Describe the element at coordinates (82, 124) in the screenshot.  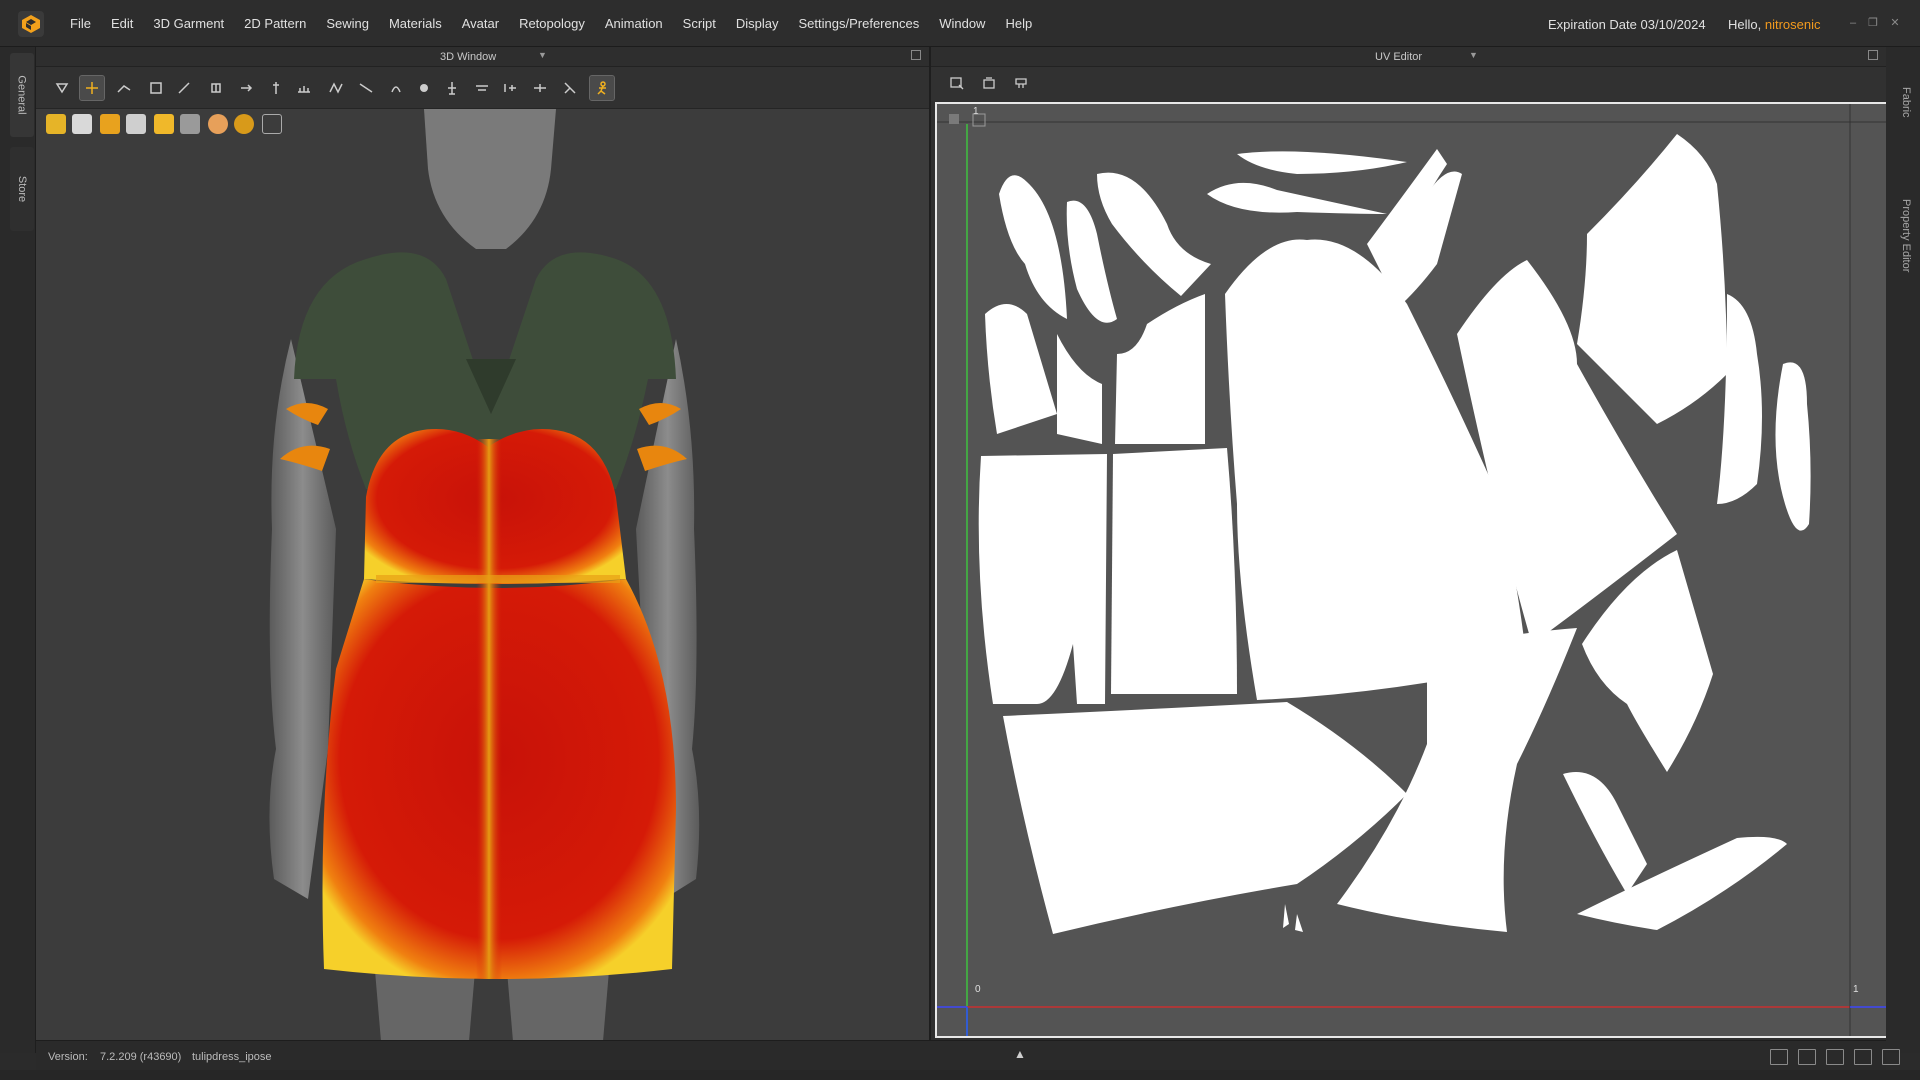
I see `garment-icon` at that location.